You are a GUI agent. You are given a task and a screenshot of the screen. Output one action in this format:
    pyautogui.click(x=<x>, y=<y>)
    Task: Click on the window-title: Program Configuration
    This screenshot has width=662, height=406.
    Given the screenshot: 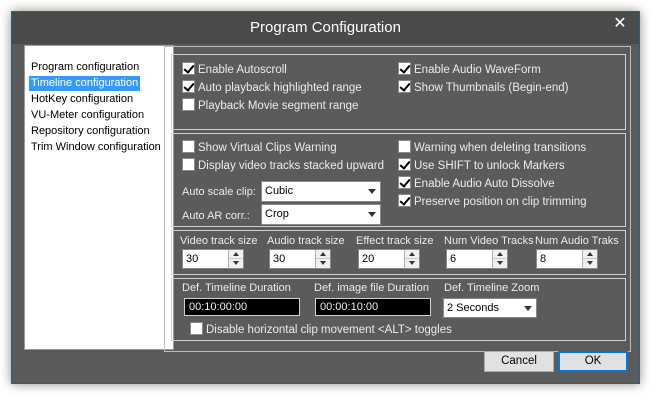 What is the action you would take?
    pyautogui.click(x=325, y=27)
    